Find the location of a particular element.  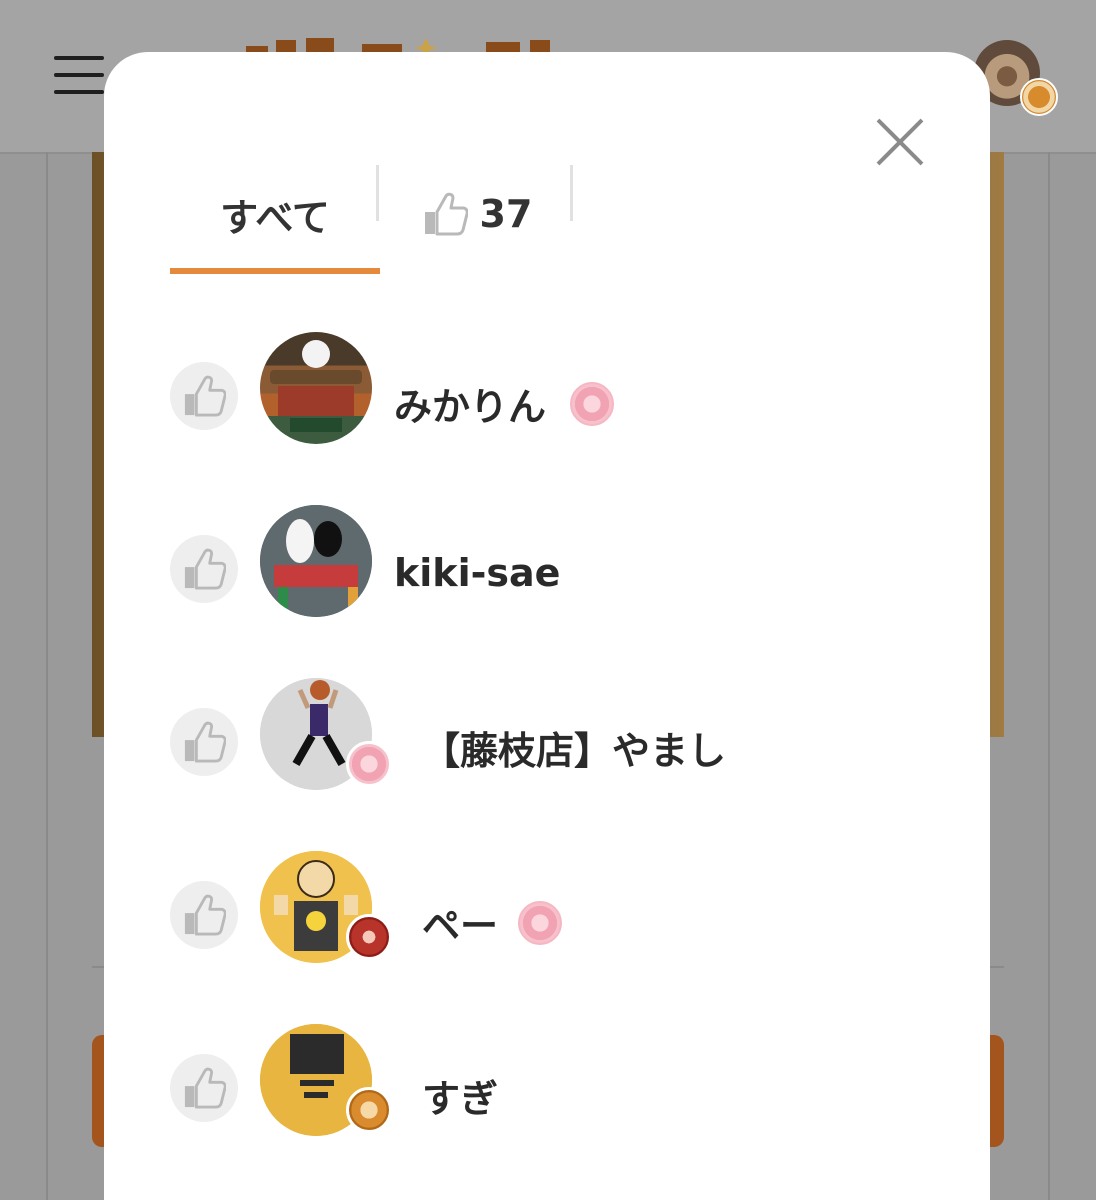

user-name: みかりん is located at coordinates (470, 403).